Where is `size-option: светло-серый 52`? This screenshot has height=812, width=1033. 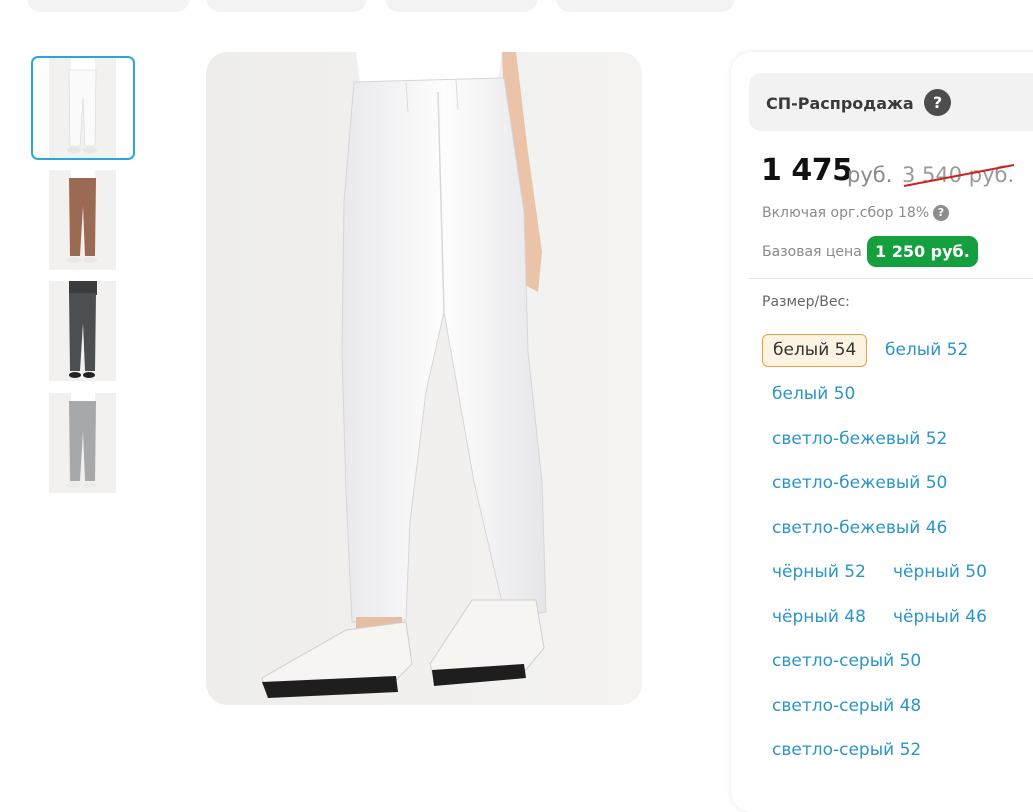 size-option: светло-серый 52 is located at coordinates (846, 750).